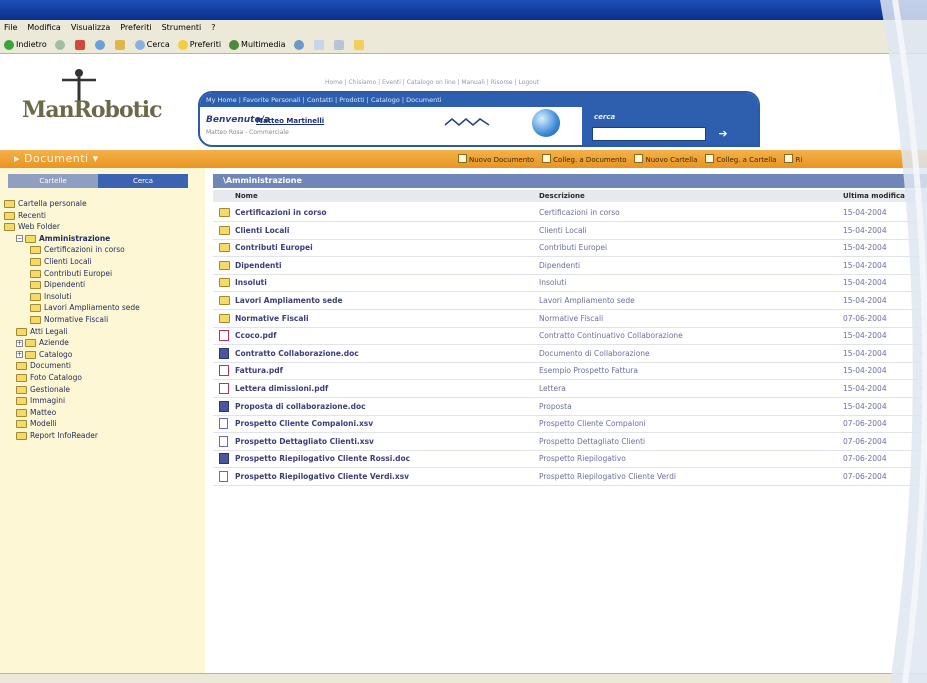 The image size is (927, 683). Describe the element at coordinates (262, 230) in the screenshot. I see `row-name-link: Clienti Locali` at that location.